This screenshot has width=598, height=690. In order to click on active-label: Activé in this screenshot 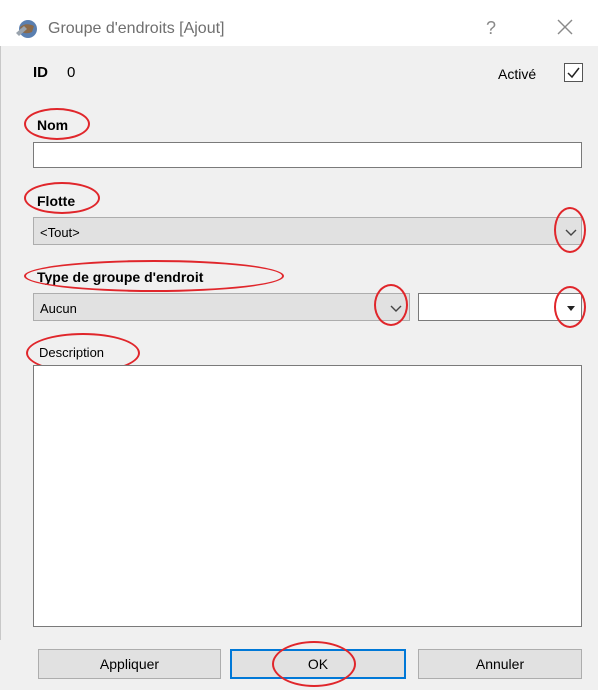, I will do `click(517, 74)`.